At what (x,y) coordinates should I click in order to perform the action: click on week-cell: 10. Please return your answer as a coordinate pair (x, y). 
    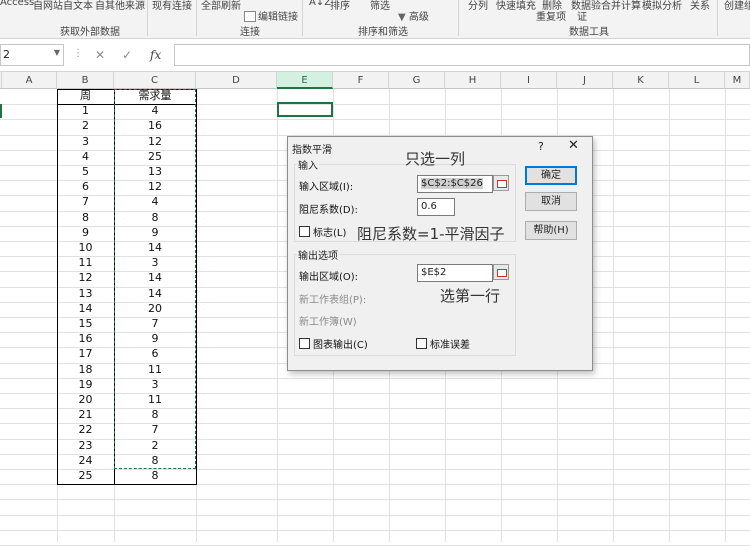
    Looking at the image, I should click on (85, 248).